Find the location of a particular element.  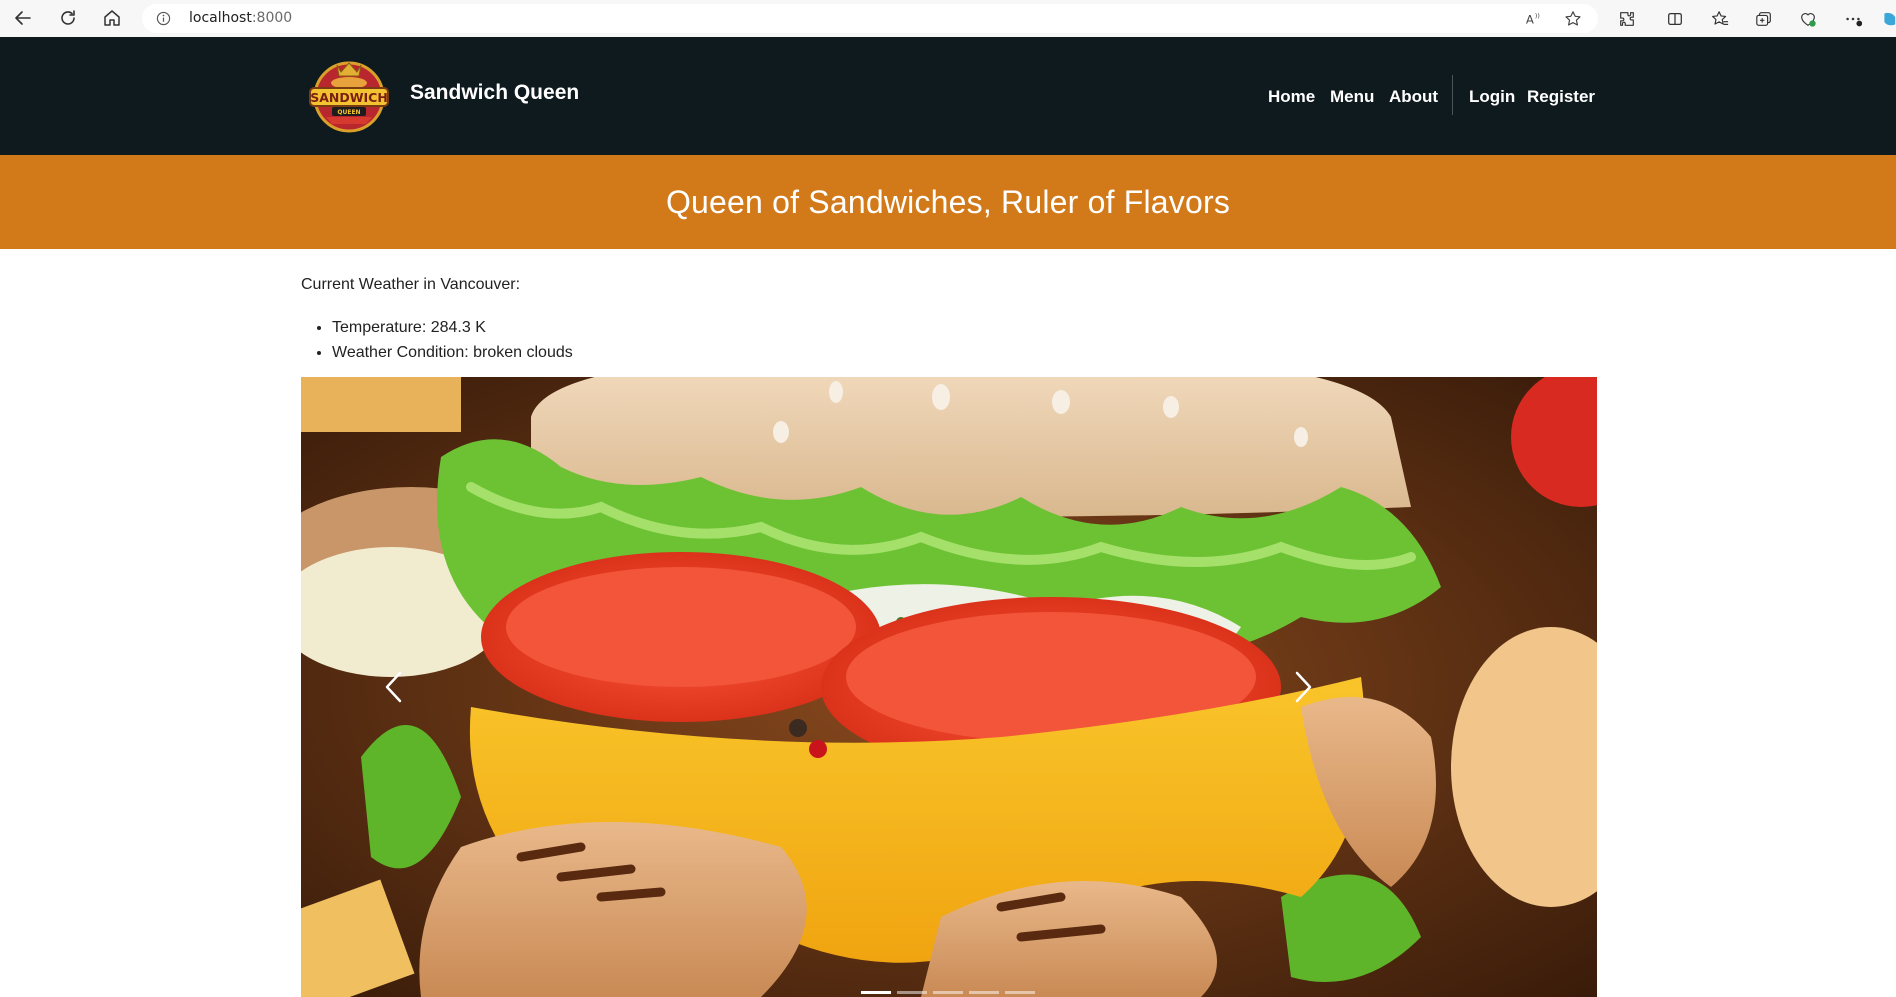

info-icon is located at coordinates (163, 18).